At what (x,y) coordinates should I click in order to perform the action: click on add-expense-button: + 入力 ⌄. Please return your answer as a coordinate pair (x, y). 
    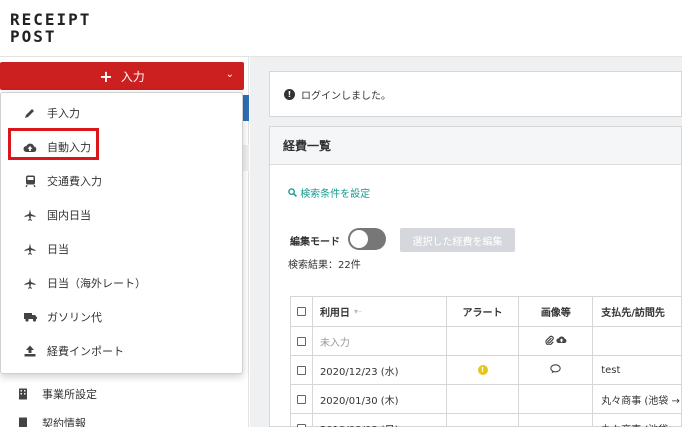
    Looking at the image, I should click on (122, 76).